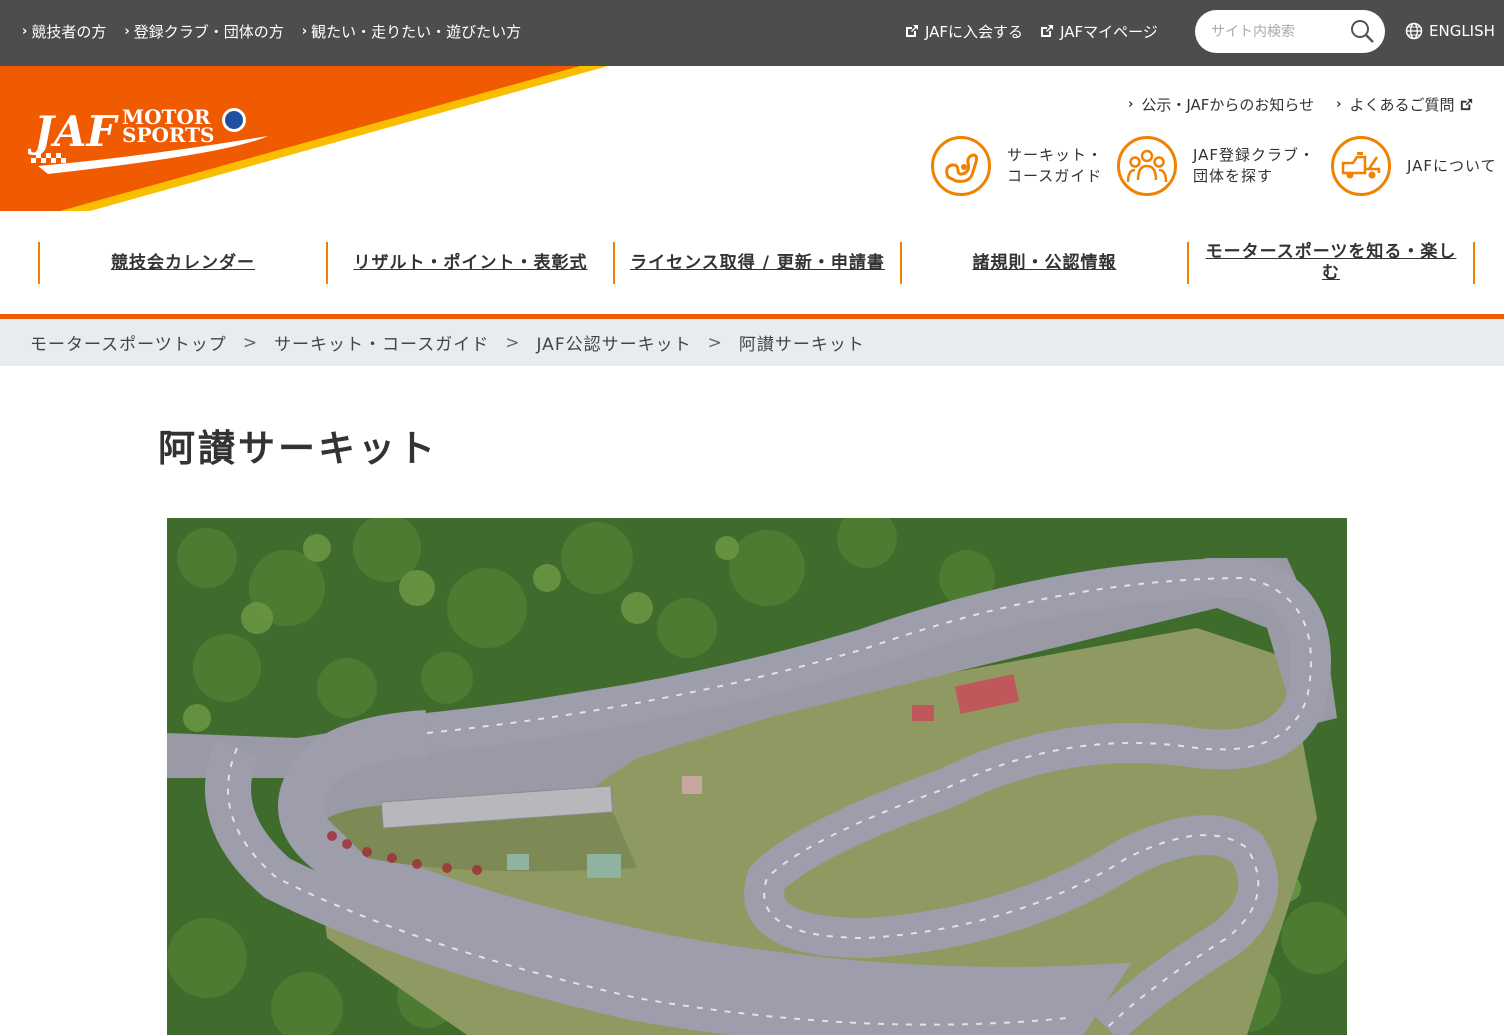 This screenshot has width=1504, height=1035. I want to click on site-search, so click(1290, 31).